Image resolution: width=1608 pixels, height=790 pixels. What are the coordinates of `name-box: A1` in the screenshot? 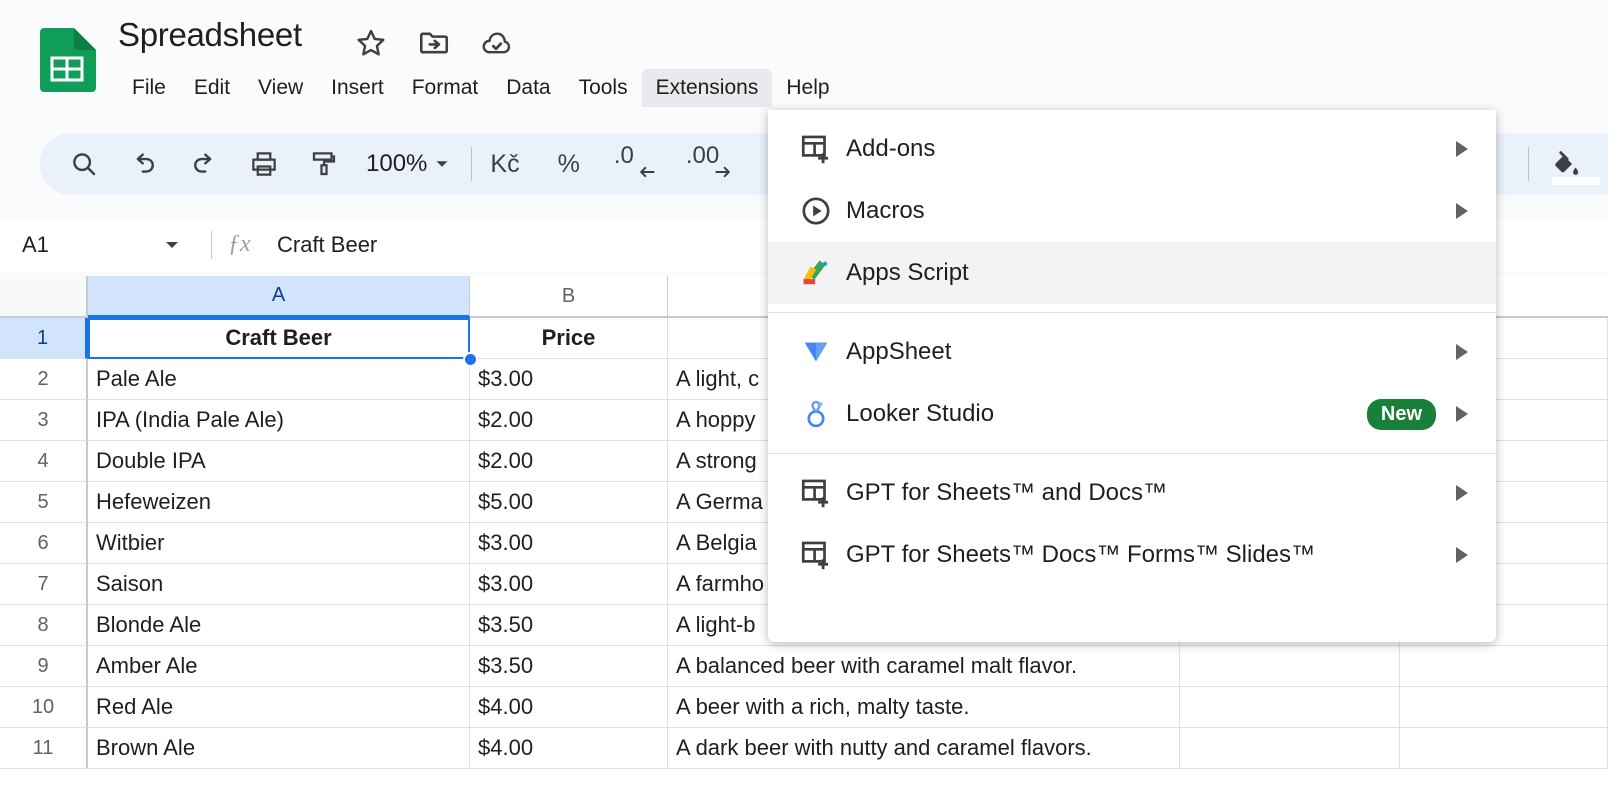 It's located at (100, 245).